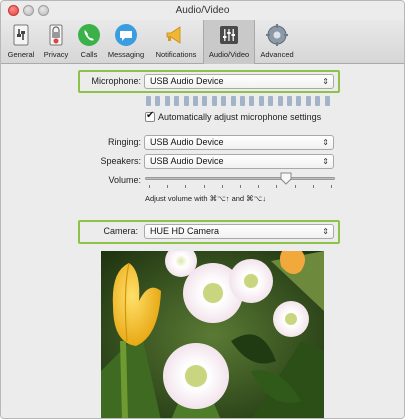 This screenshot has width=405, height=419. I want to click on camera-value: HUE HD Camera, so click(185, 231).